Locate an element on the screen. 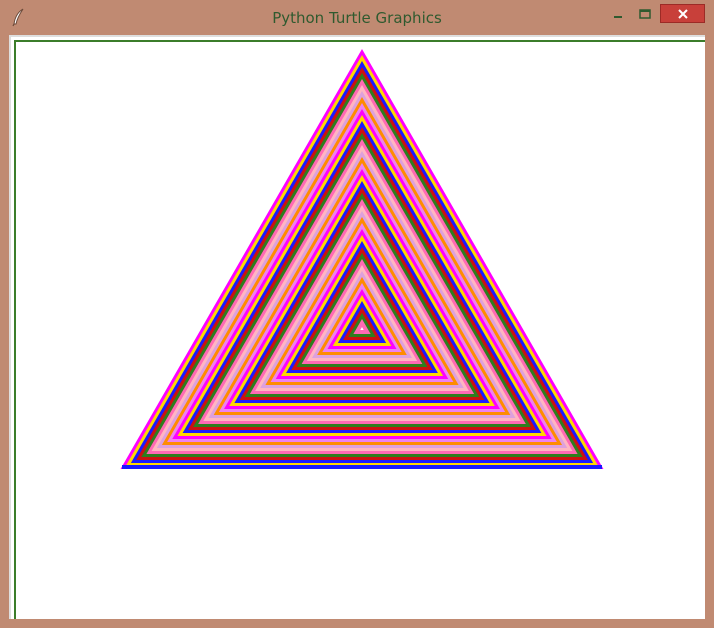 The height and width of the screenshot is (628, 714). maximize-icon is located at coordinates (645, 14).